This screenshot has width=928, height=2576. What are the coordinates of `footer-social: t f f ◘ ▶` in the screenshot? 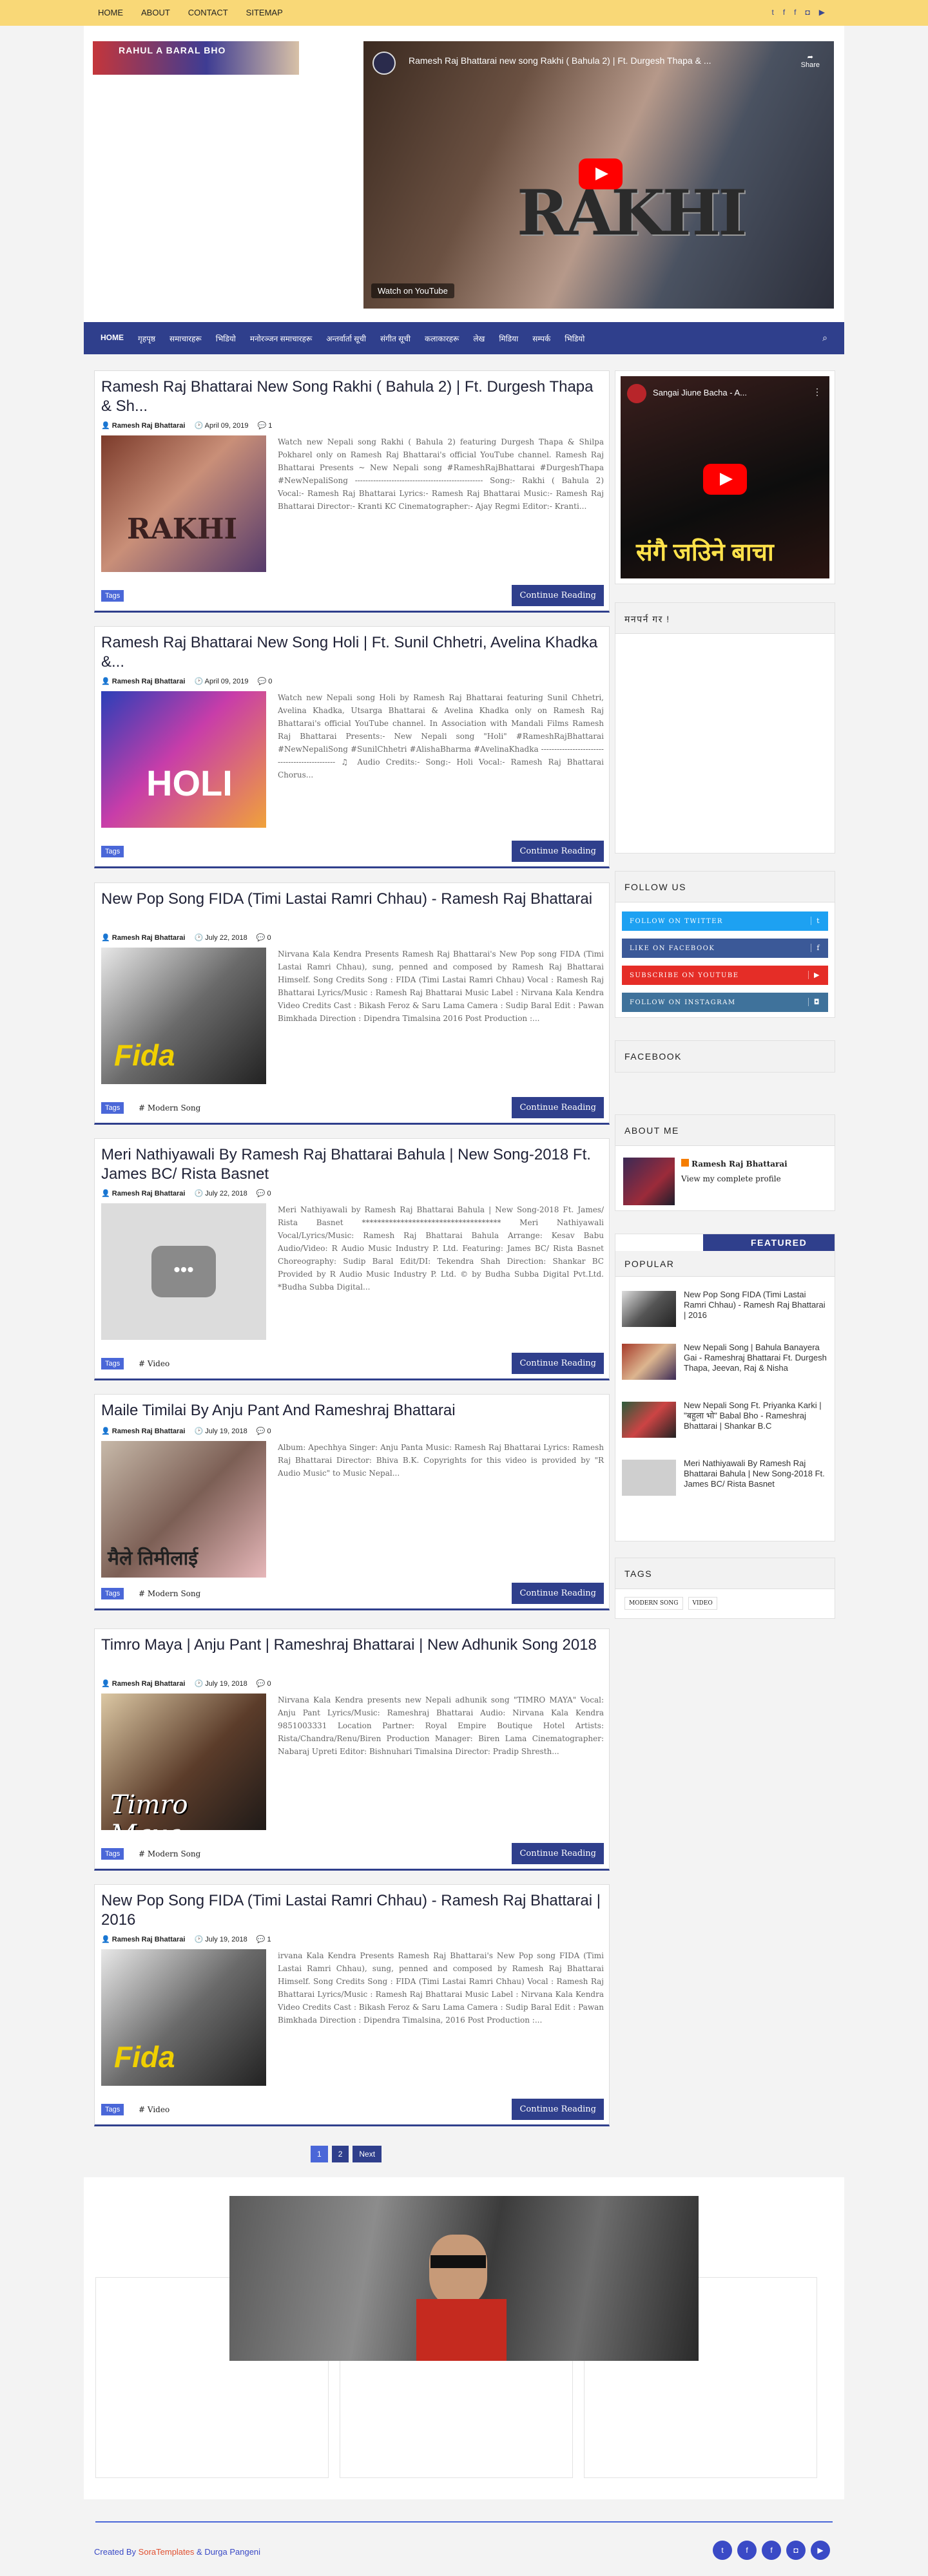 It's located at (771, 2550).